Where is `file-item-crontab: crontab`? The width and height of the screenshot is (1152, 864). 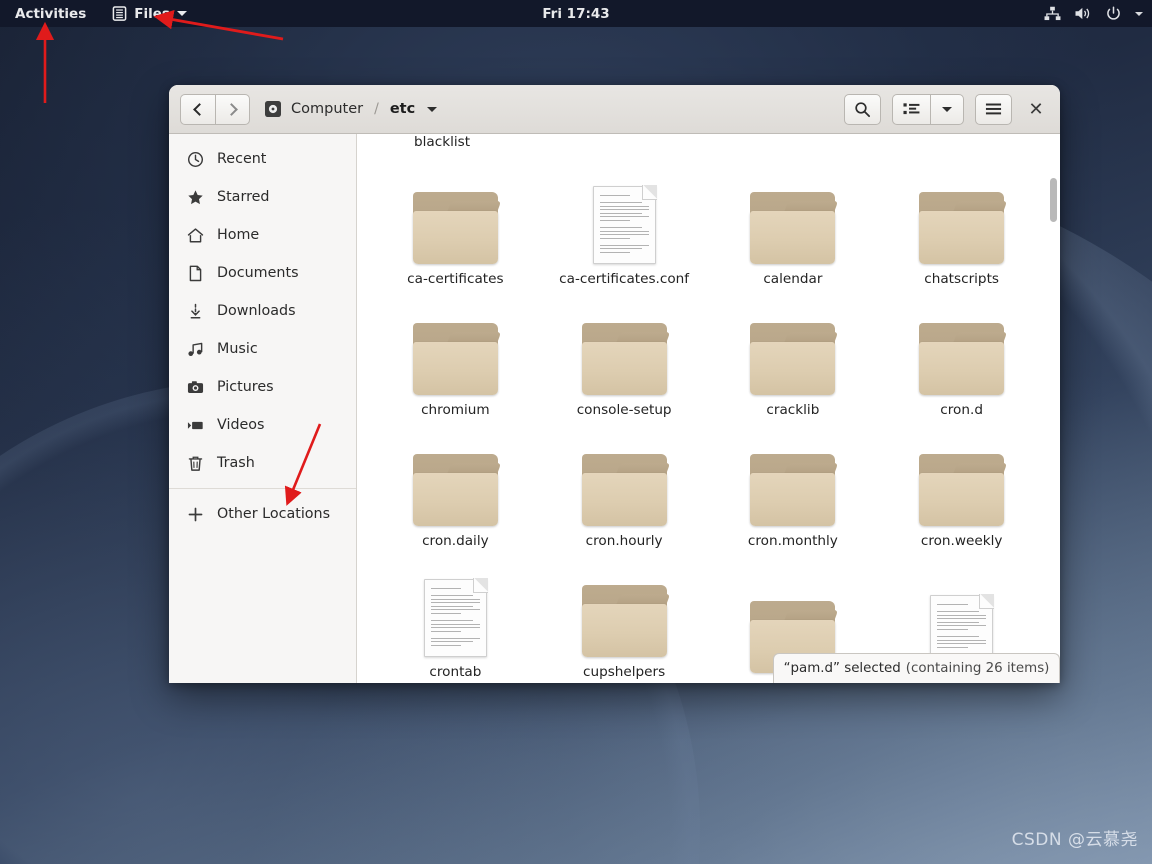 file-item-crontab: crontab is located at coordinates (455, 614).